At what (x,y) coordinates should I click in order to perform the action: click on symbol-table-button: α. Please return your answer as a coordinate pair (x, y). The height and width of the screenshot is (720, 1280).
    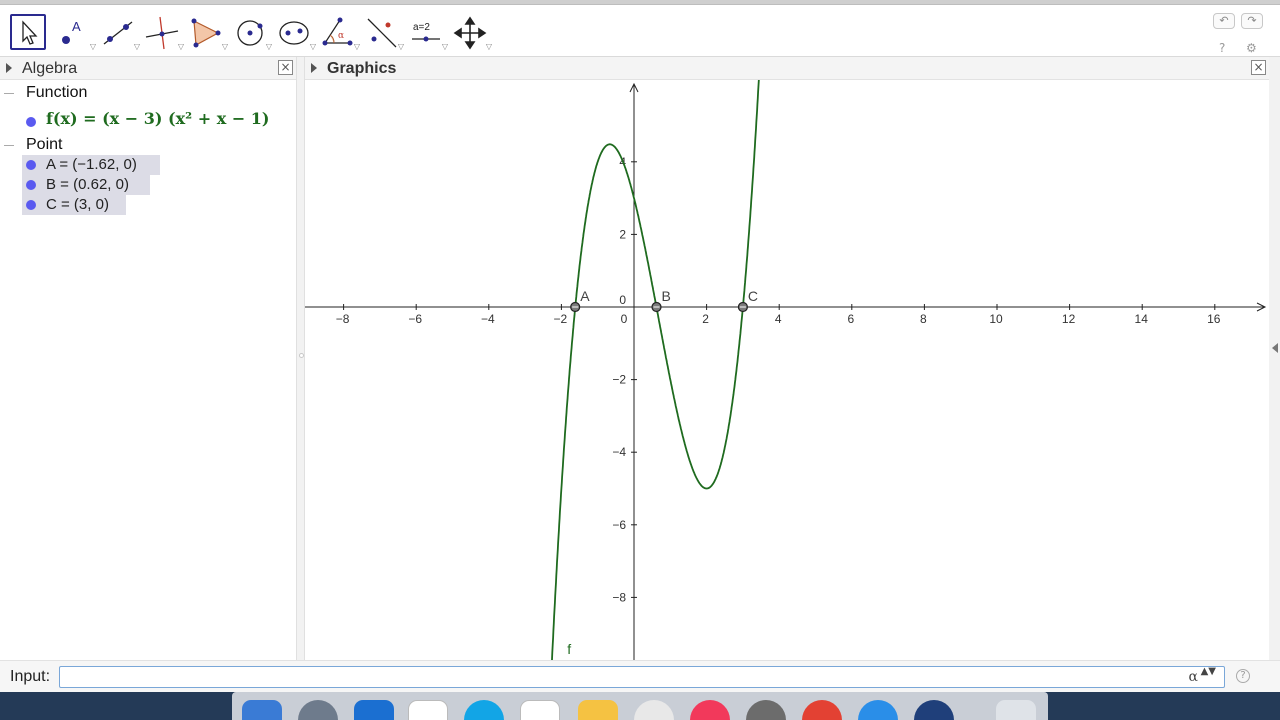
    Looking at the image, I should click on (1193, 677).